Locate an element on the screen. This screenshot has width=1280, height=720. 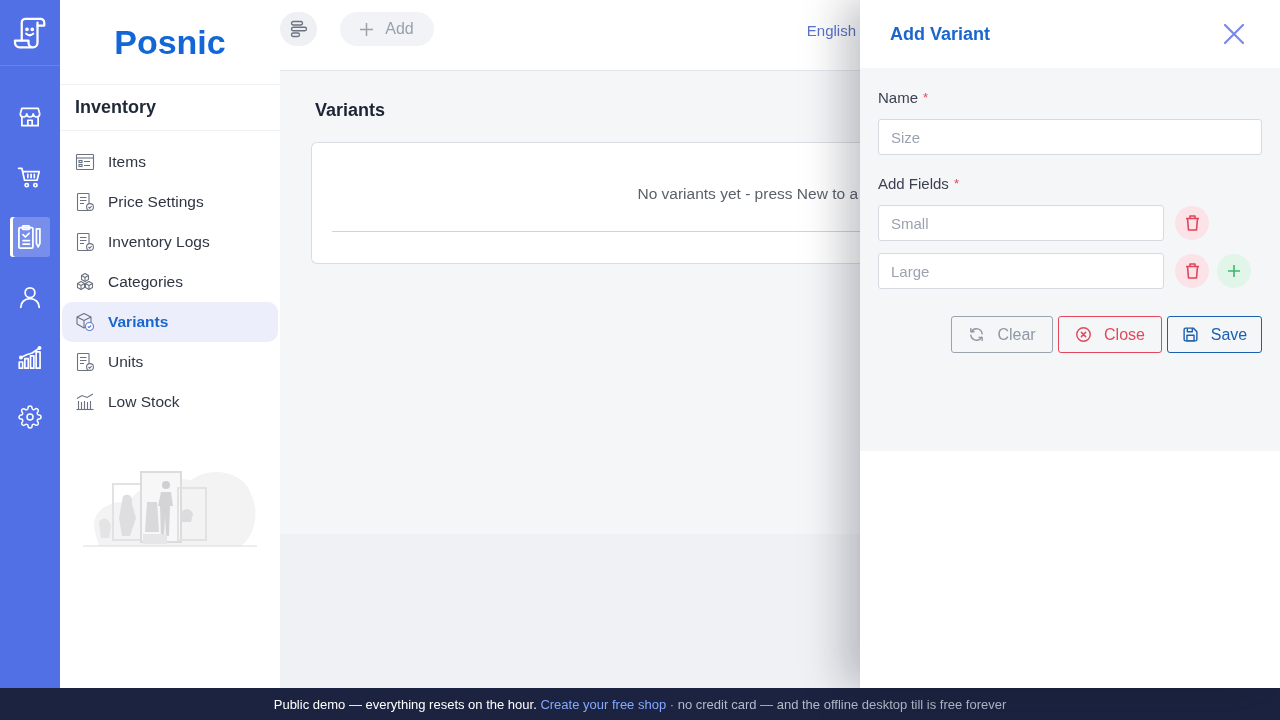
sidebar-item: Price Settings is located at coordinates (170, 202).